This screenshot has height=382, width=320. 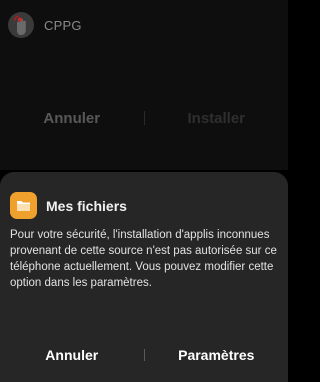 I want to click on app-header: CPPG, so click(x=45, y=25).